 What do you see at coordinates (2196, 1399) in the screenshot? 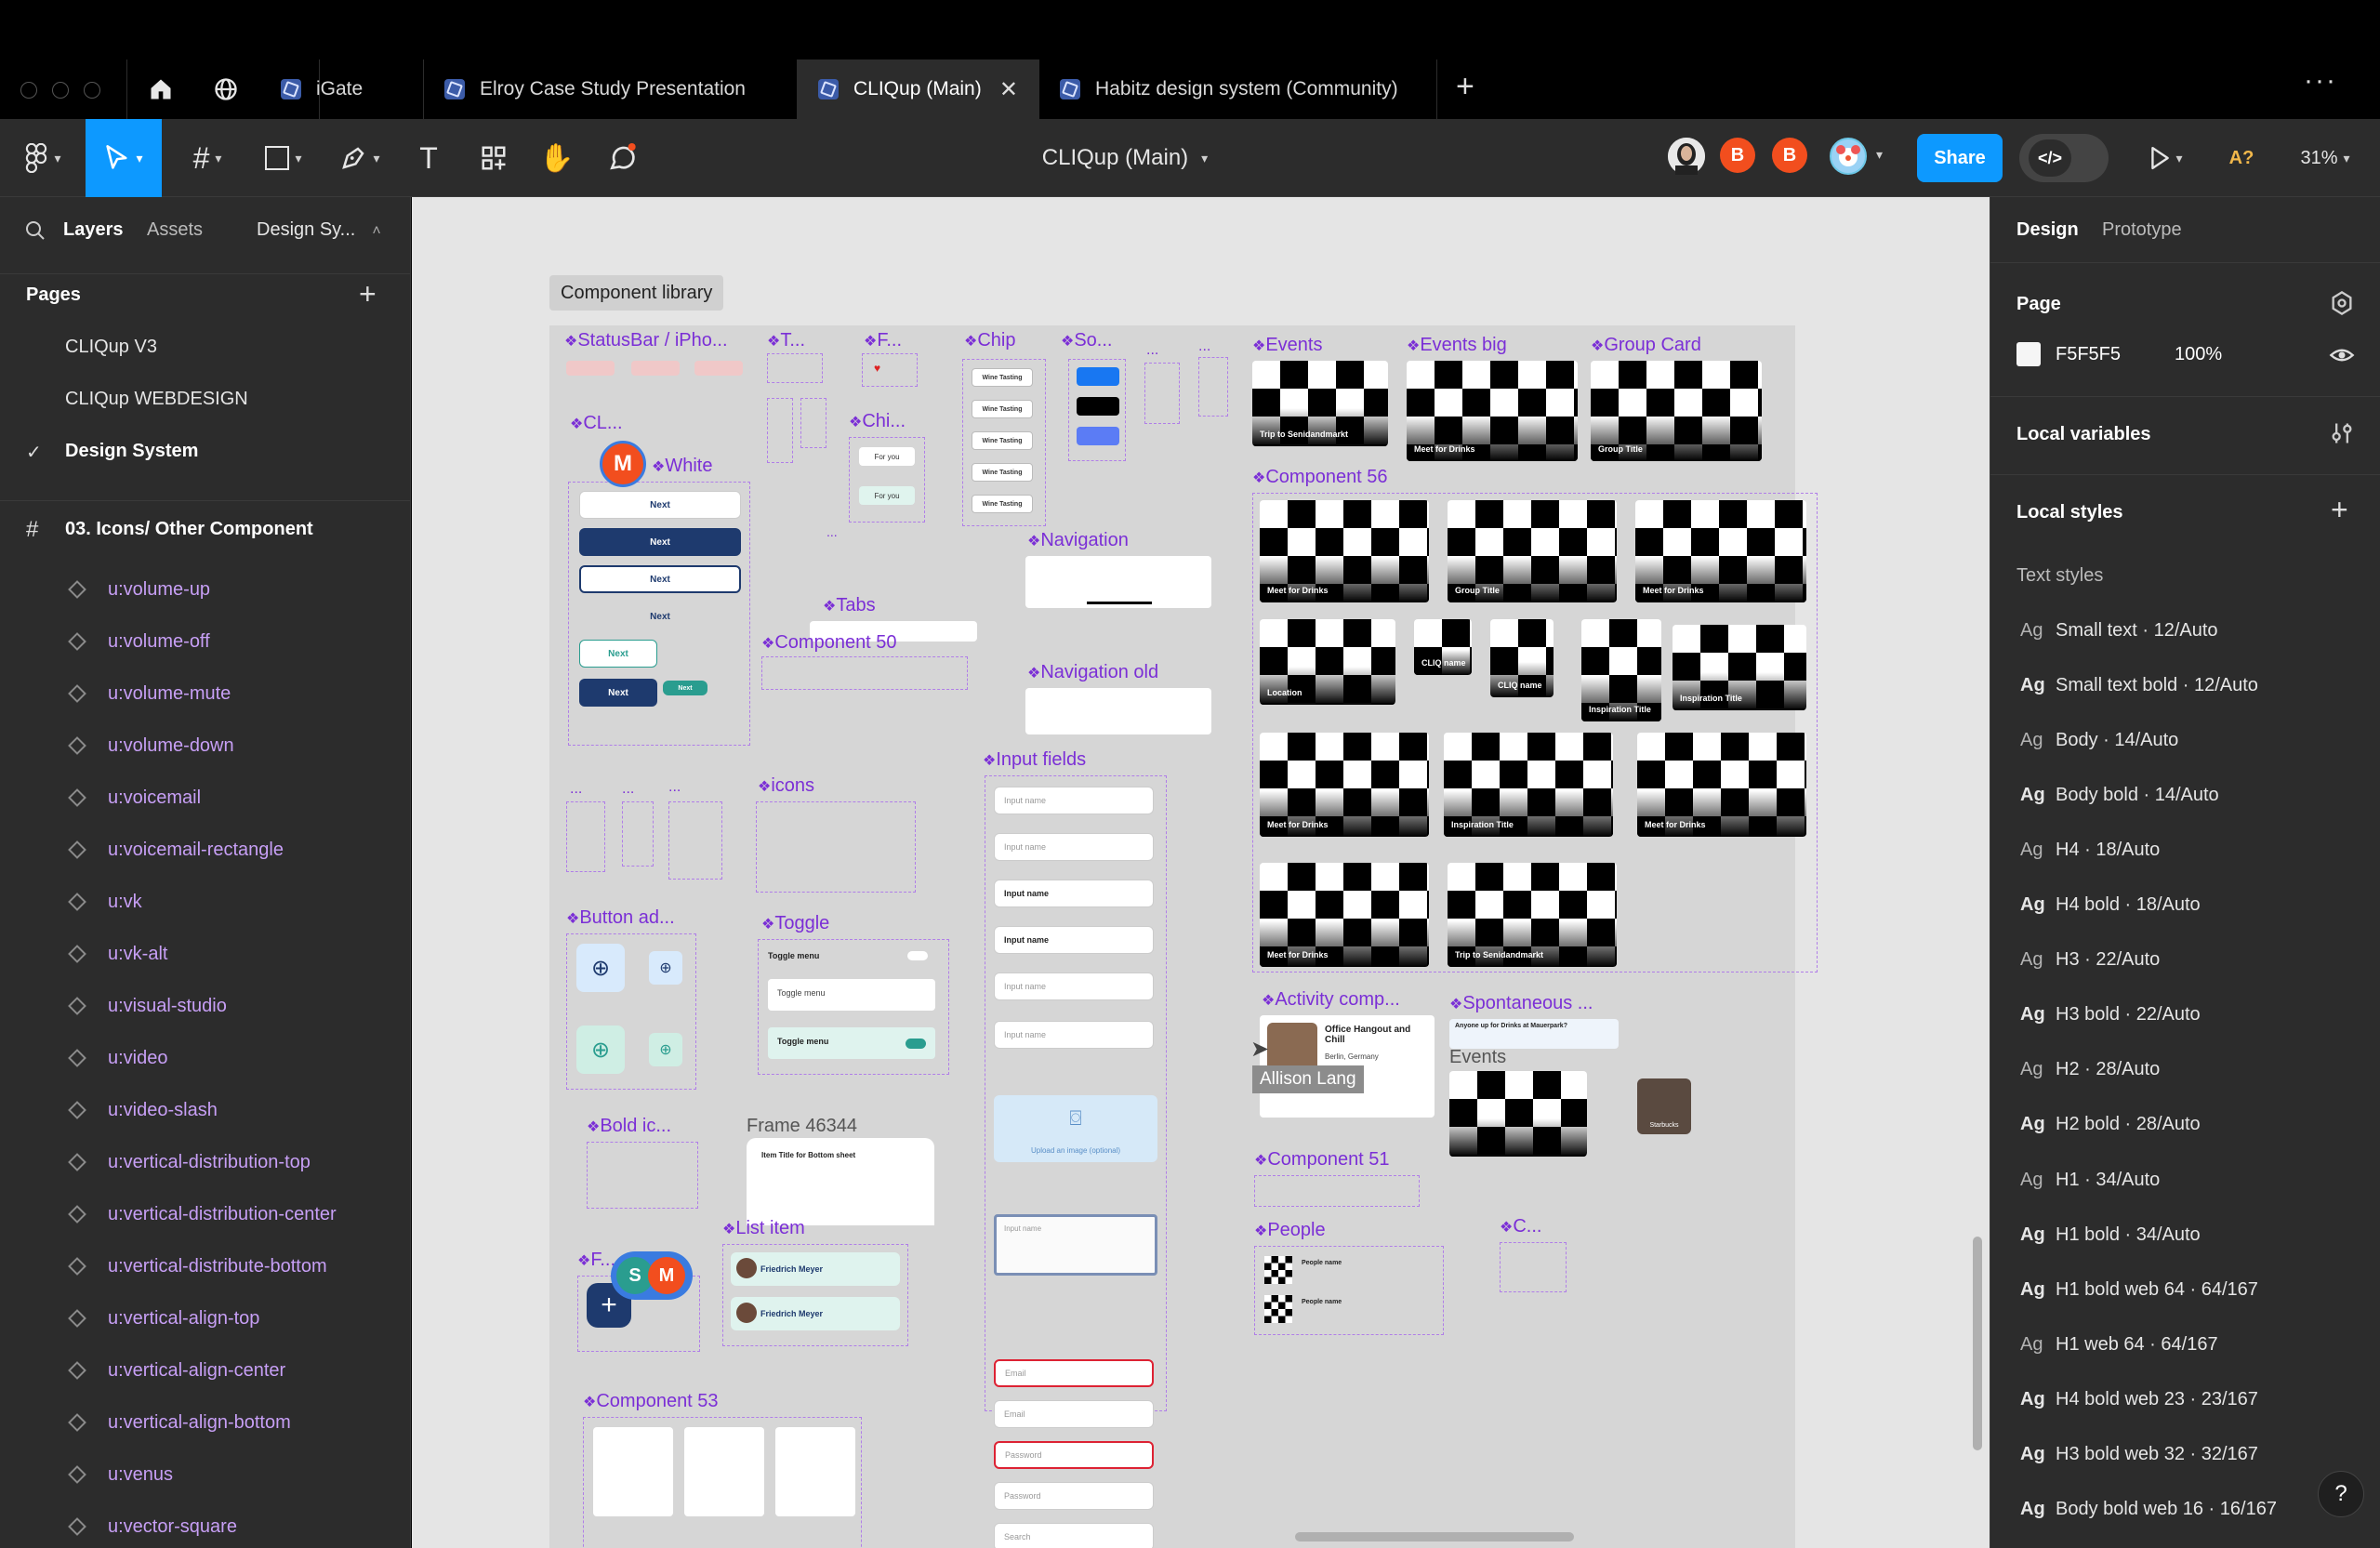
I see `text-style-item: Ag H4 bold web 23 · 23/167` at bounding box center [2196, 1399].